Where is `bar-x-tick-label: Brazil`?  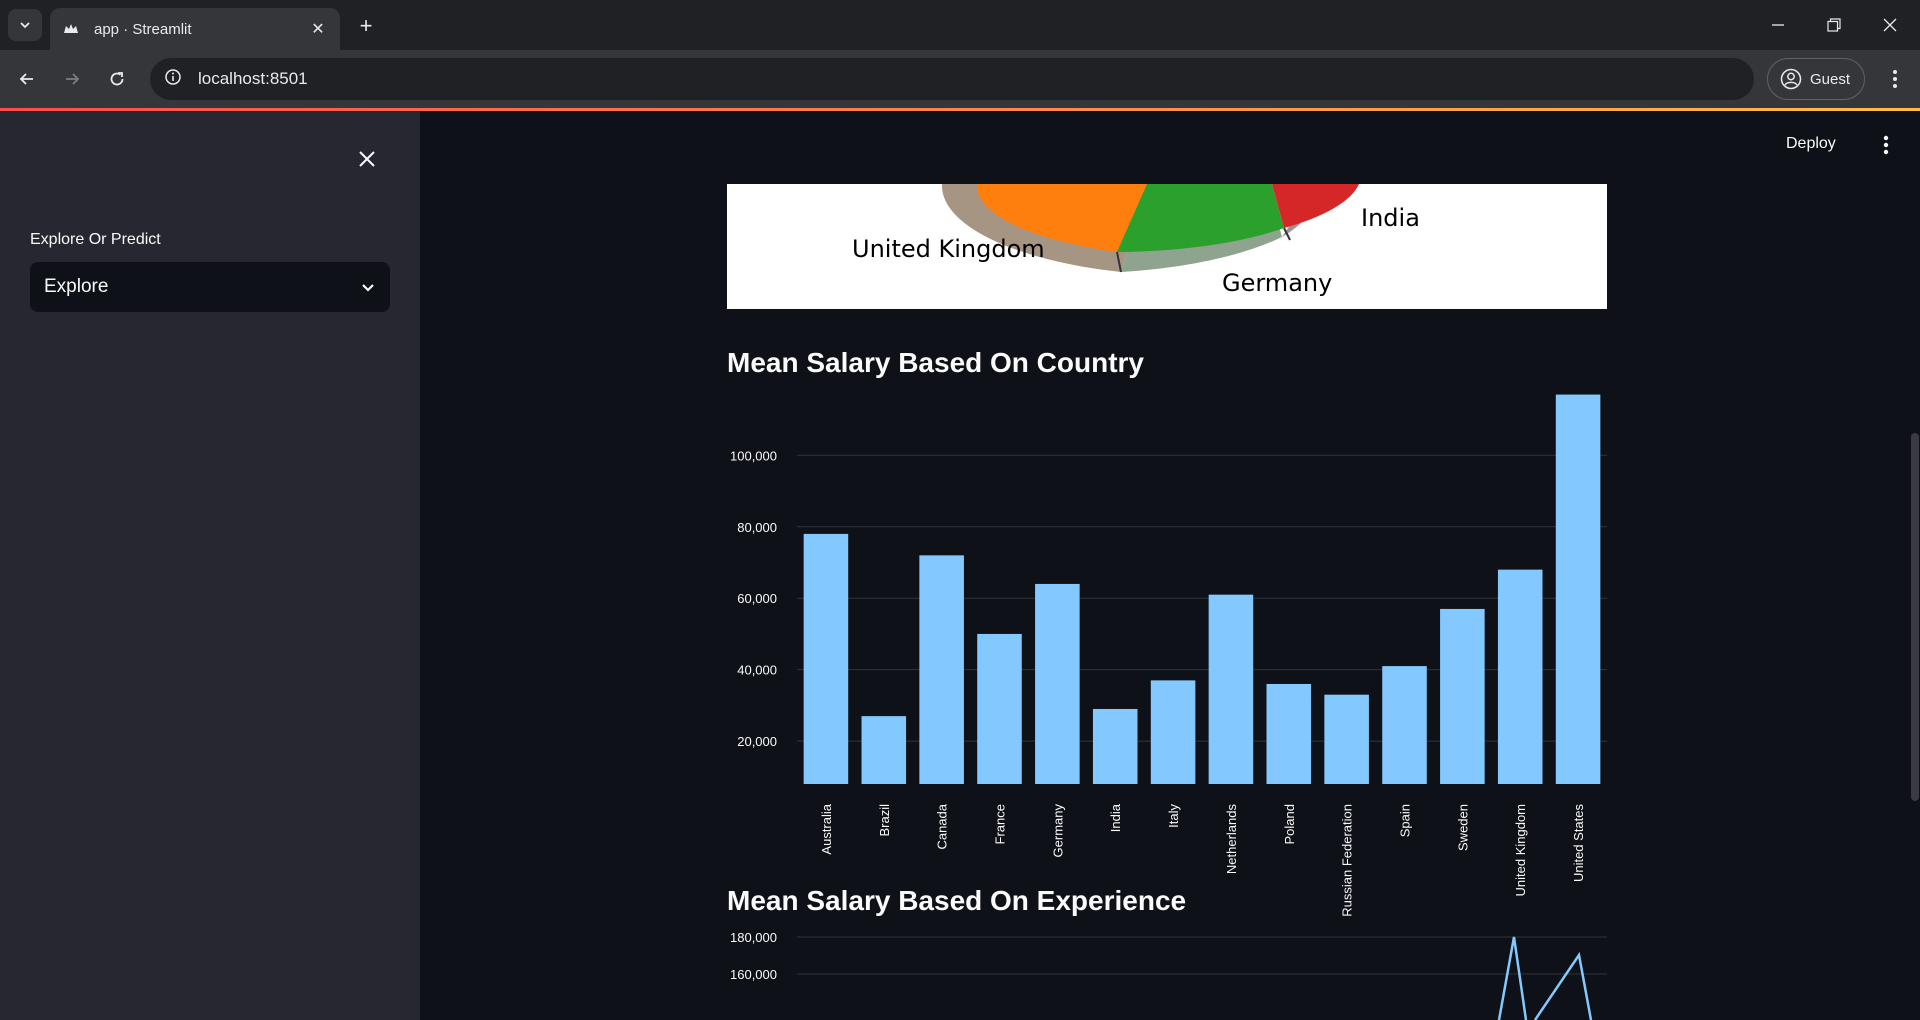
bar-x-tick-label: Brazil is located at coordinates (884, 820).